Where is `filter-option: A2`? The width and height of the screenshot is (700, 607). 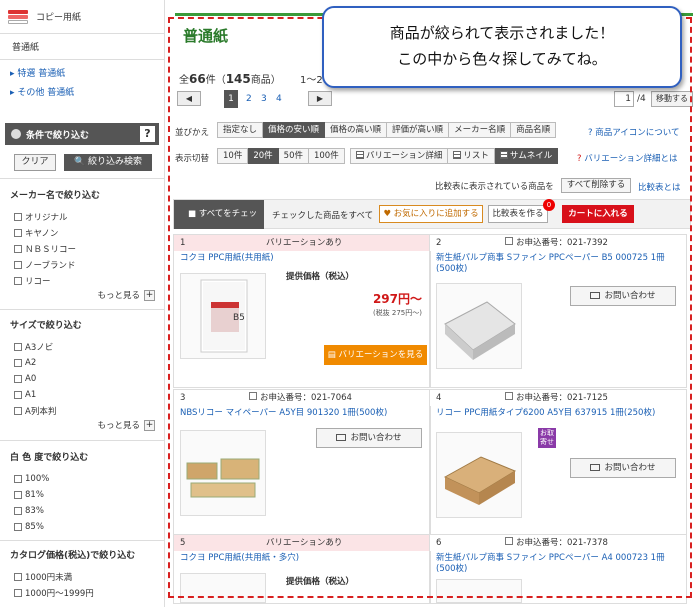 filter-option: A2 is located at coordinates (82, 363).